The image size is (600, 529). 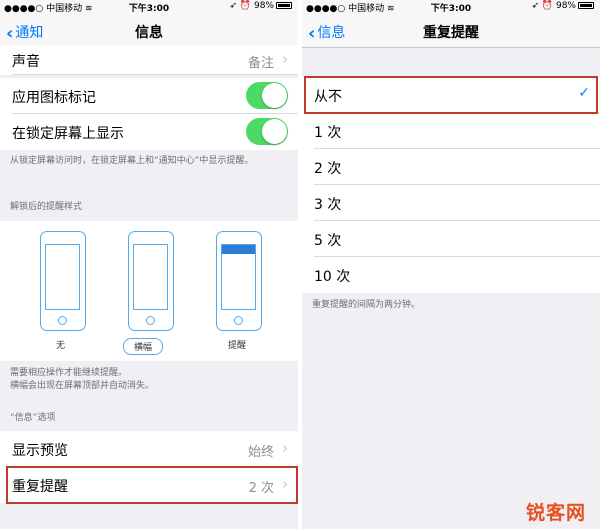 I want to click on badge-toggle, so click(x=267, y=95).